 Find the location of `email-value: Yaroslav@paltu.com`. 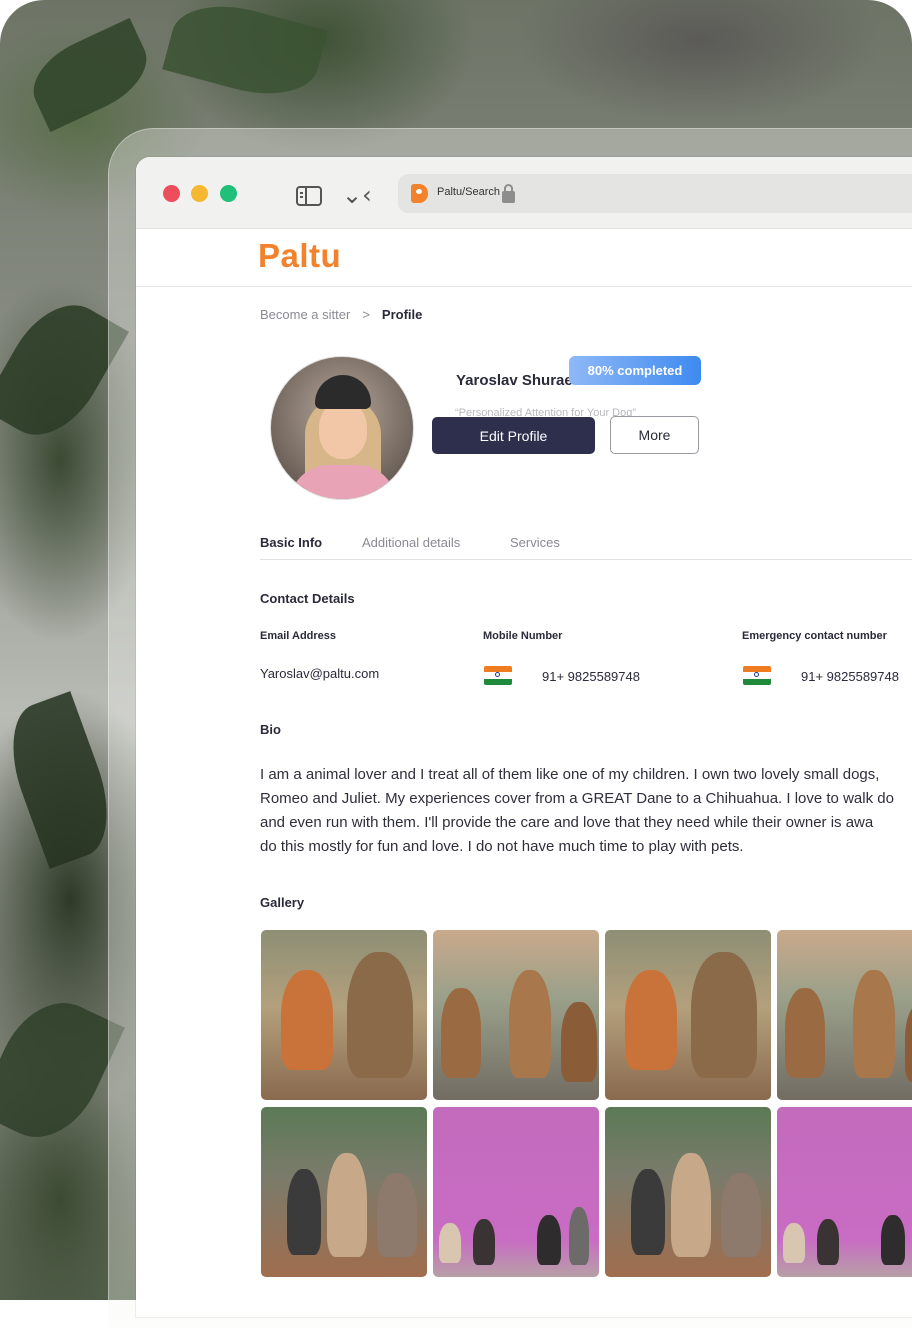

email-value: Yaroslav@paltu.com is located at coordinates (320, 673).